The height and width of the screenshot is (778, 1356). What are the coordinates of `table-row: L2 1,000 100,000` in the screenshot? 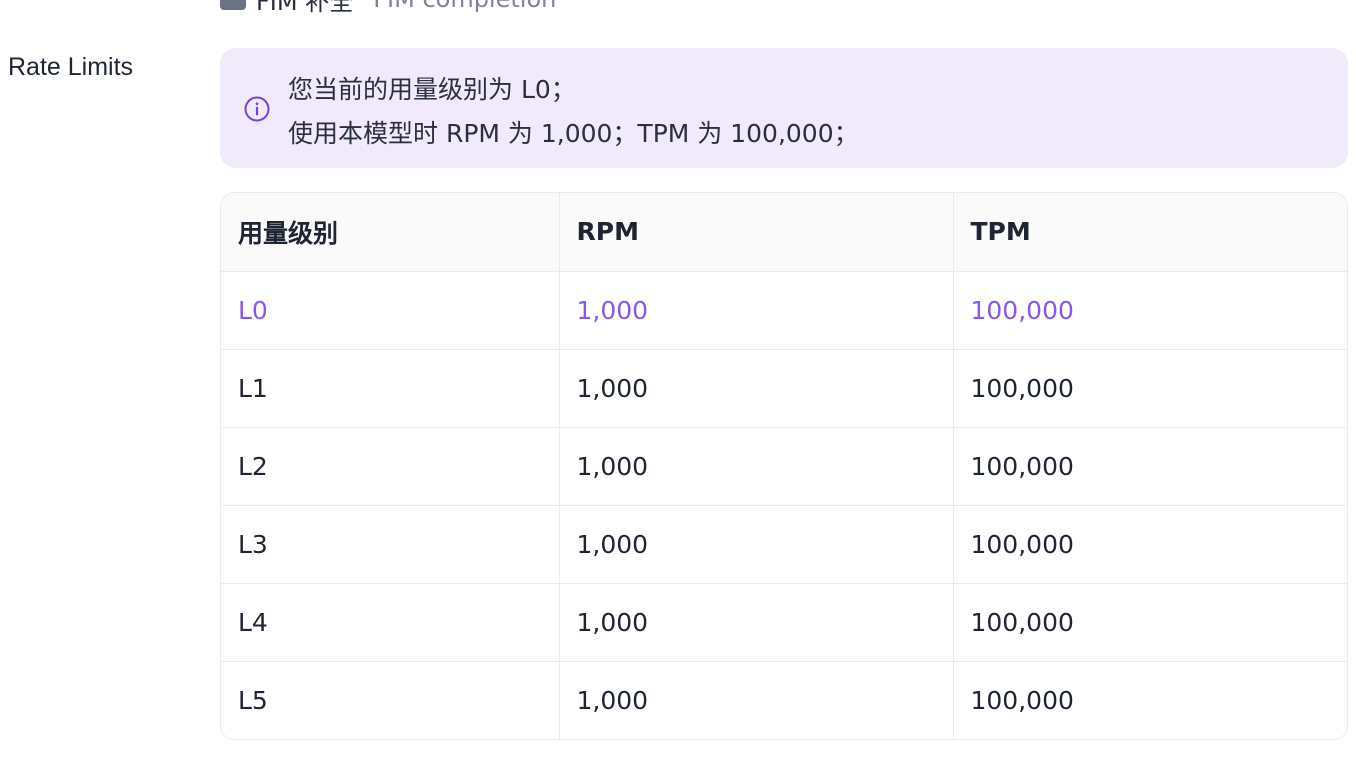 It's located at (784, 466).